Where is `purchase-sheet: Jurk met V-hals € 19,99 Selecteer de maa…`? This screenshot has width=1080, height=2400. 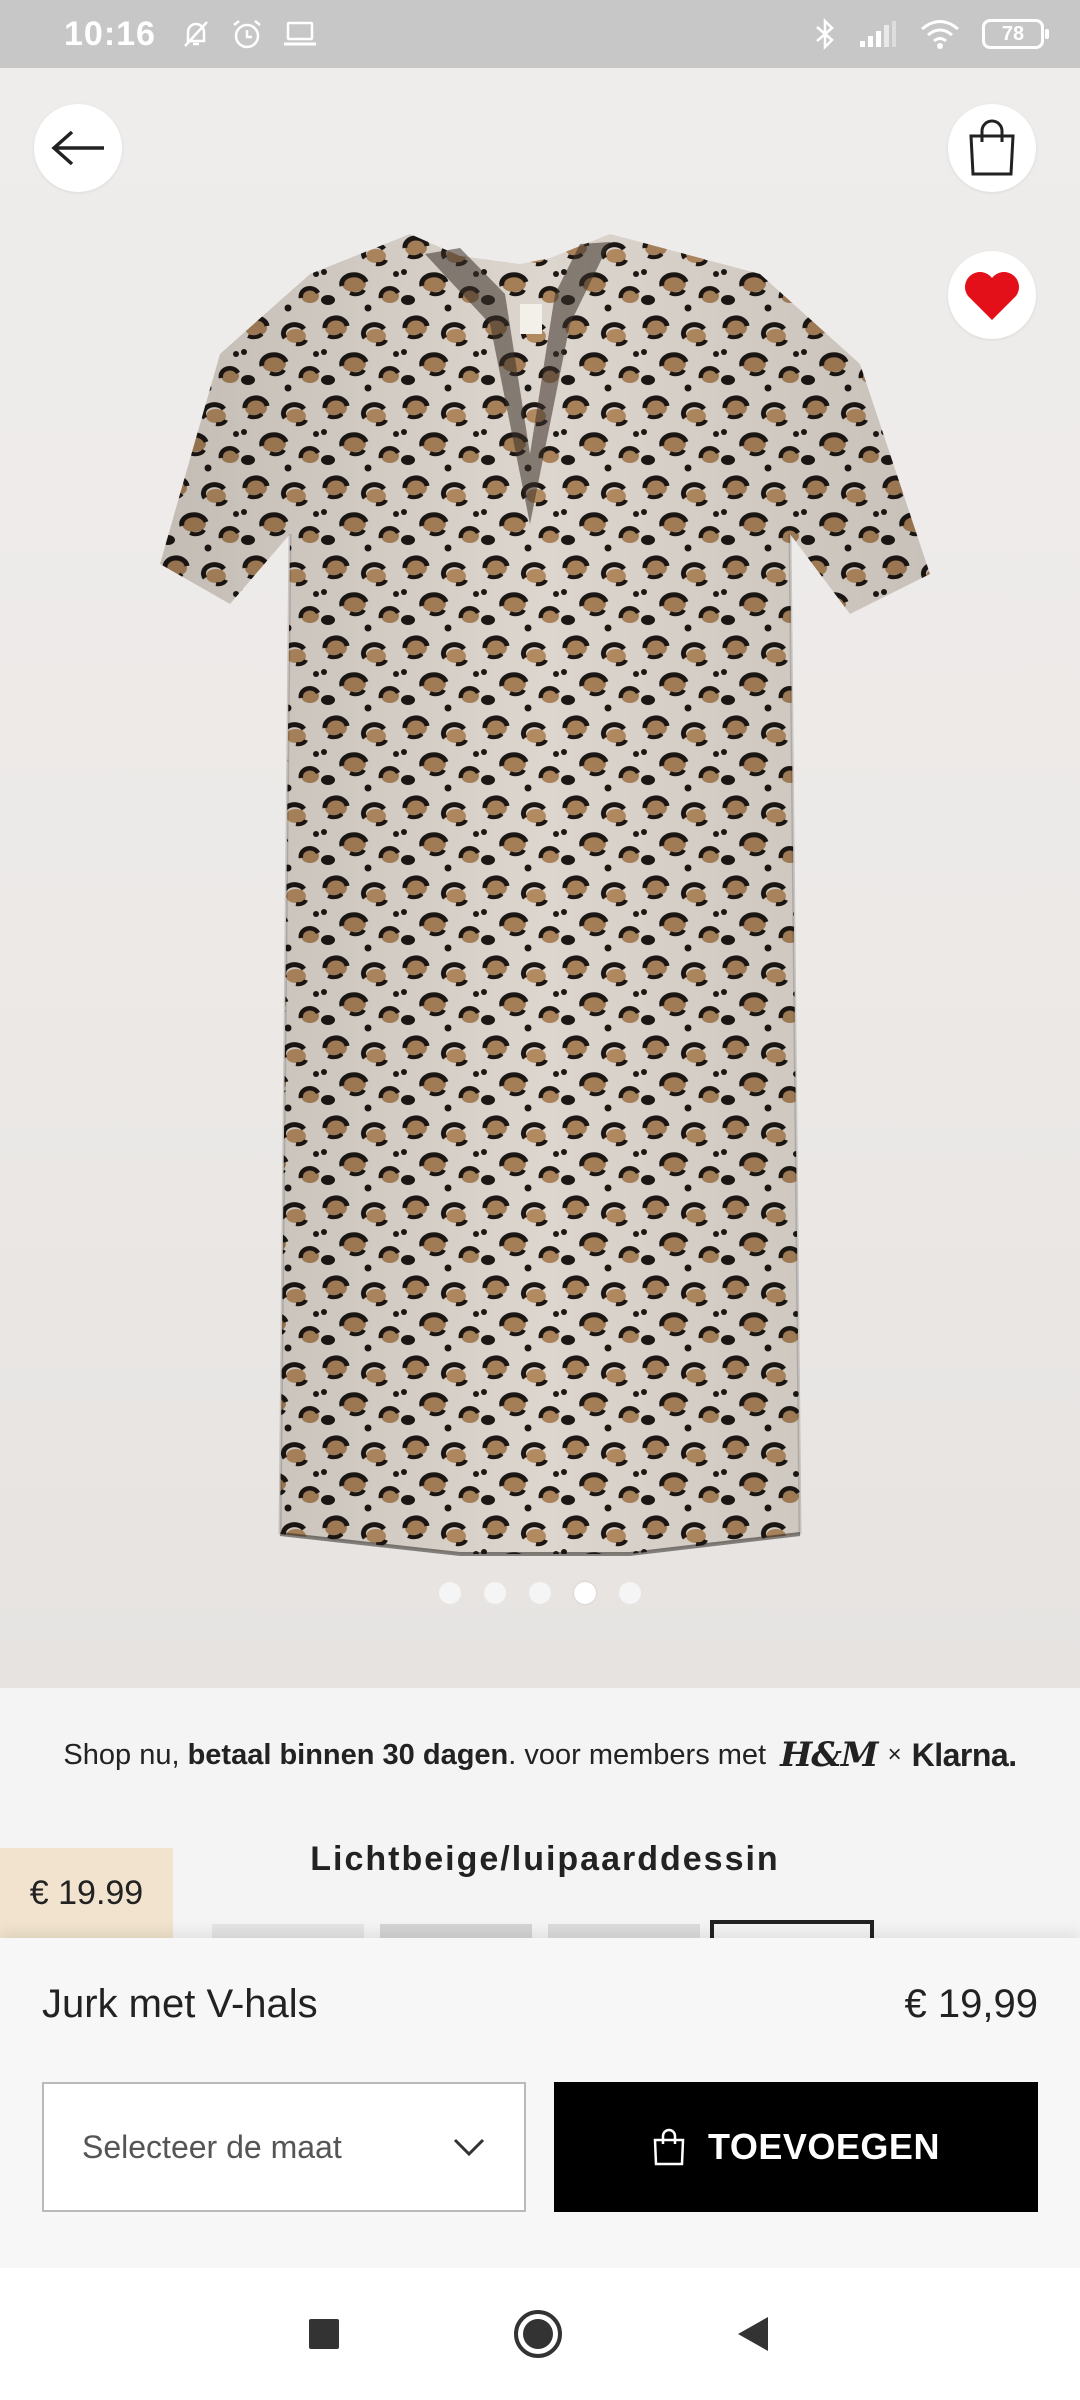
purchase-sheet: Jurk met V-hals € 19,99 Selecteer de maa… is located at coordinates (540, 2103).